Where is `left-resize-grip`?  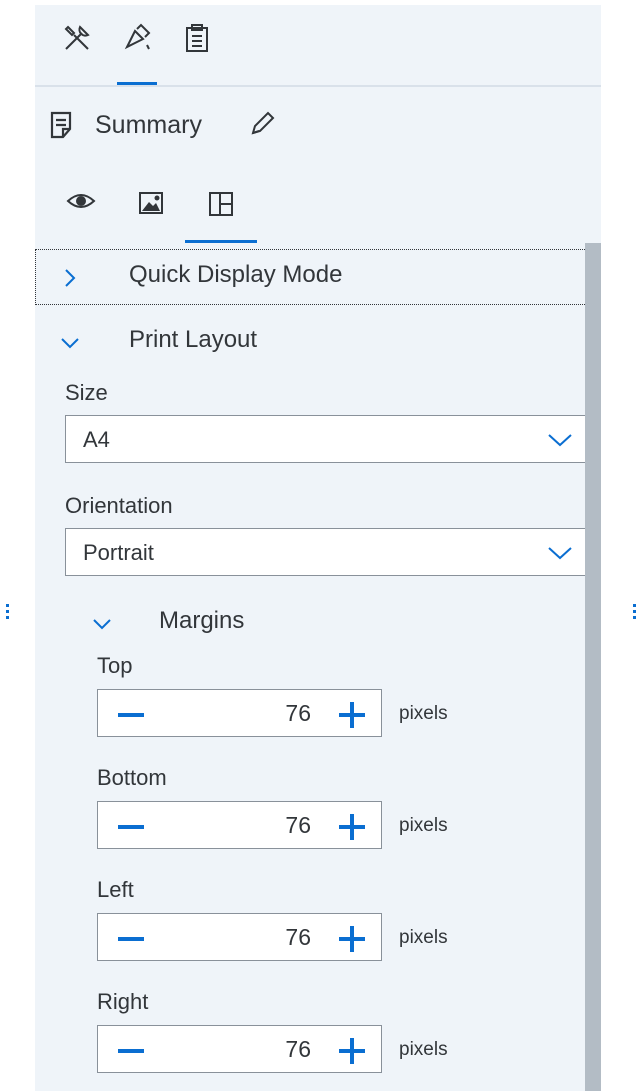
left-resize-grip is located at coordinates (8, 615).